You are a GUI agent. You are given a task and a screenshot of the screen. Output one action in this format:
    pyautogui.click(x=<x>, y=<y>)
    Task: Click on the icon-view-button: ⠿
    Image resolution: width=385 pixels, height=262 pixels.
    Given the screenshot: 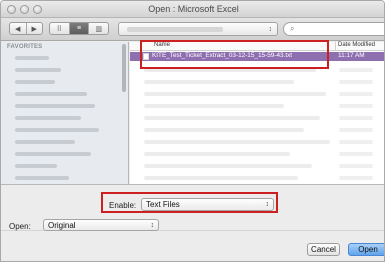 What is the action you would take?
    pyautogui.click(x=60, y=28)
    